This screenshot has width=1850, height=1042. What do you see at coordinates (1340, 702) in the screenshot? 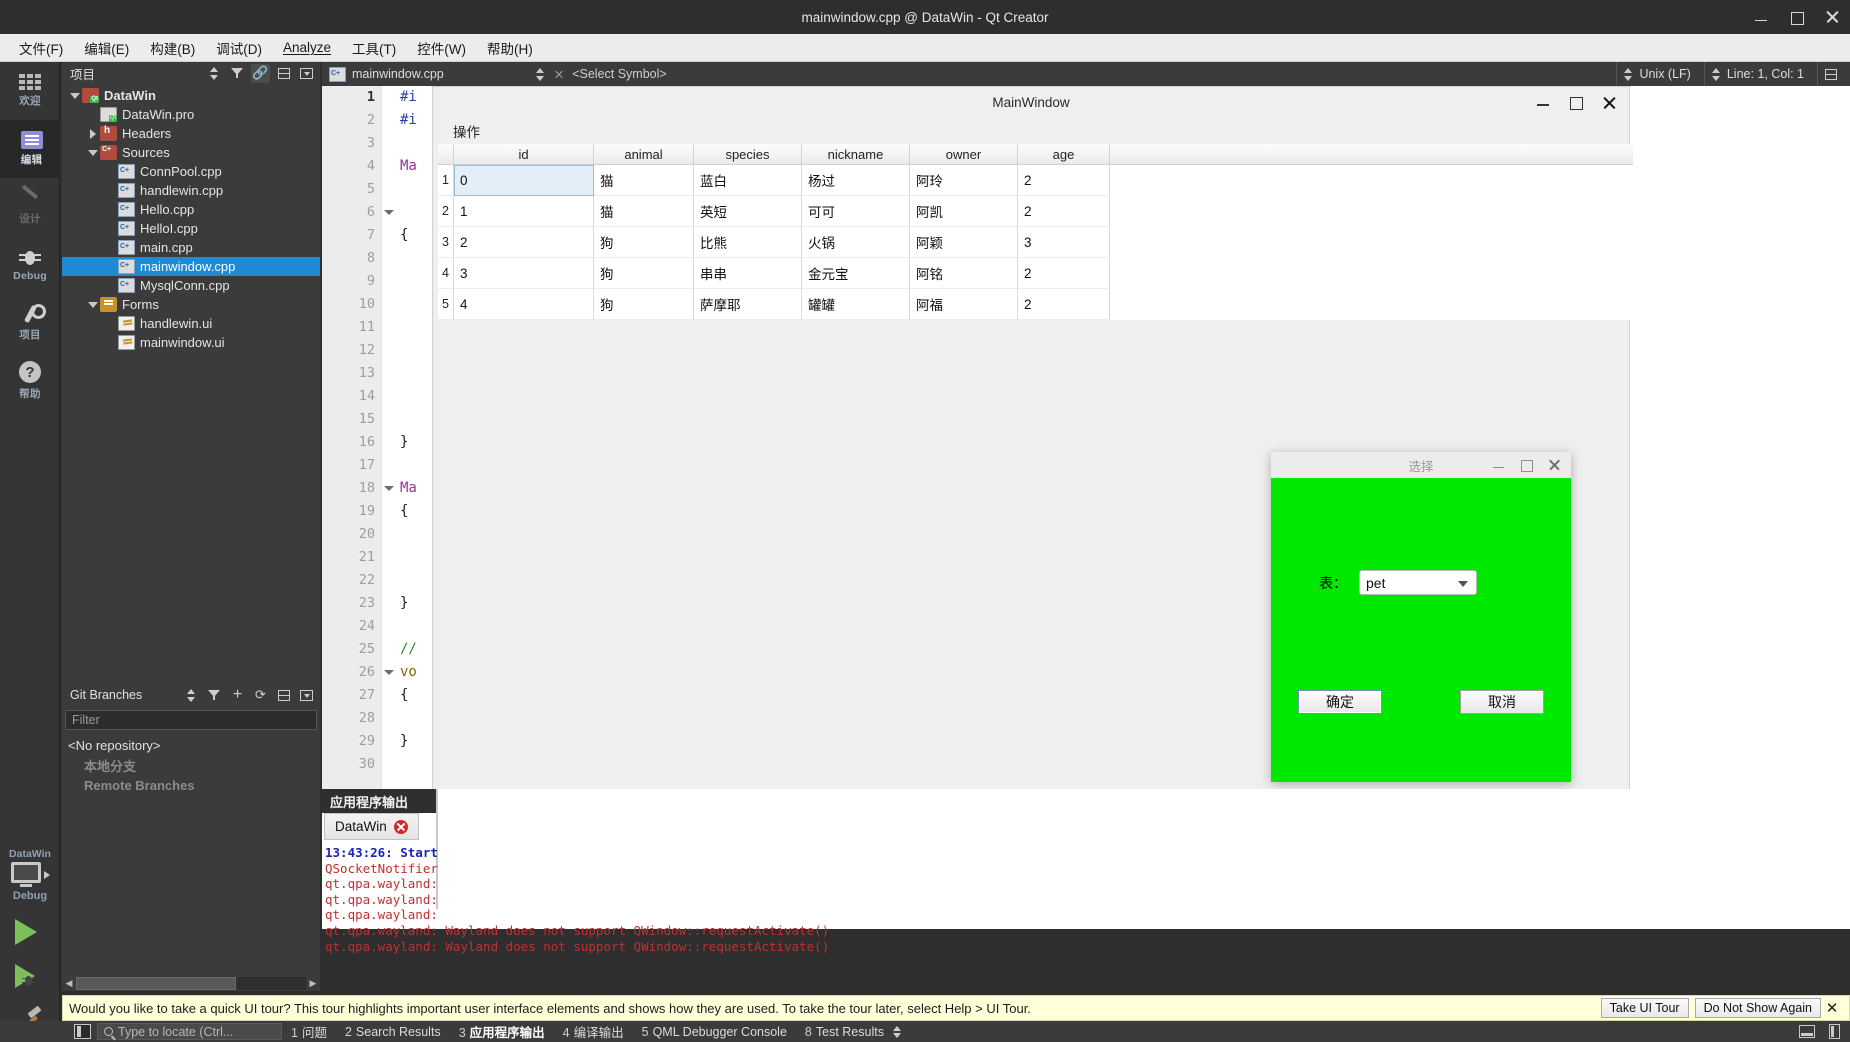
I see `dialog-ok-button: 确定` at bounding box center [1340, 702].